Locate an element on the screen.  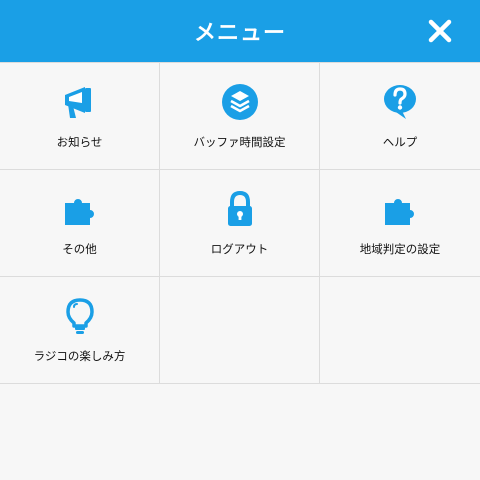
menu-item-help: ヘルプ is located at coordinates (400, 116).